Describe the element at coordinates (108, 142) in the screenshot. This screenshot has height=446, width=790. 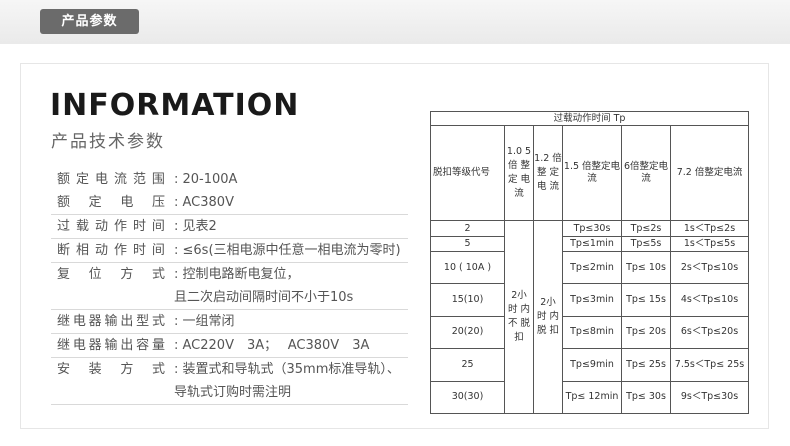
I see `page-subtitle: 产品技术参数` at that location.